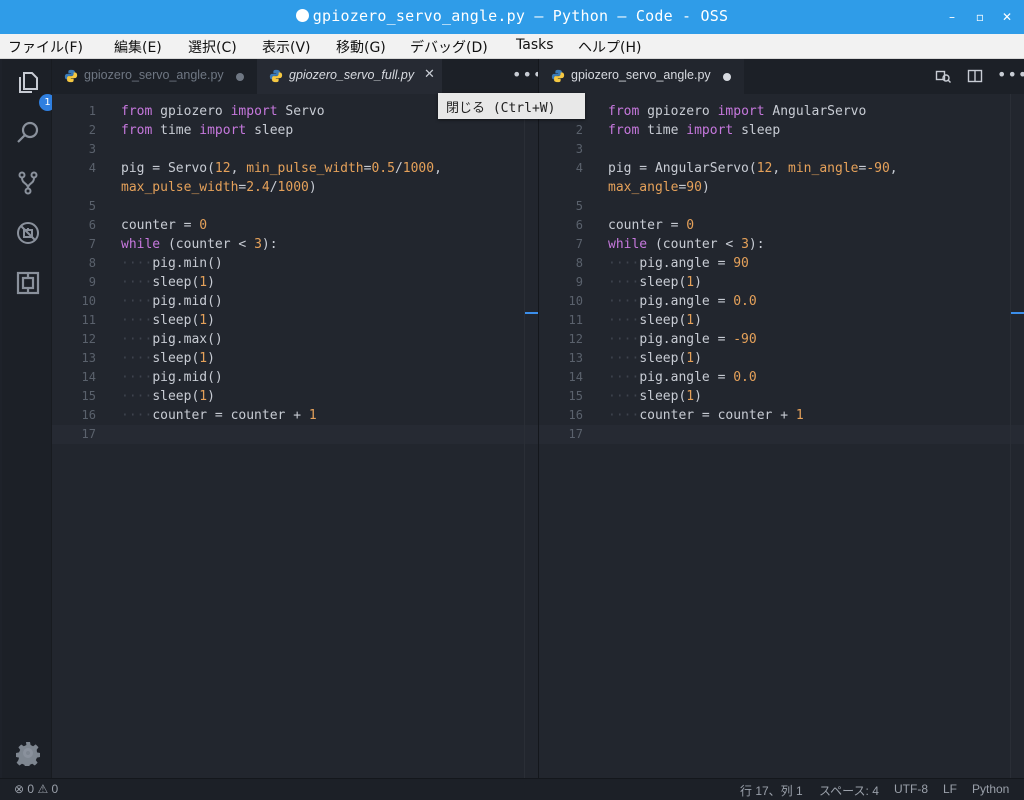 The image size is (1024, 800). Describe the element at coordinates (579, 244) in the screenshot. I see `line-number: 7` at that location.